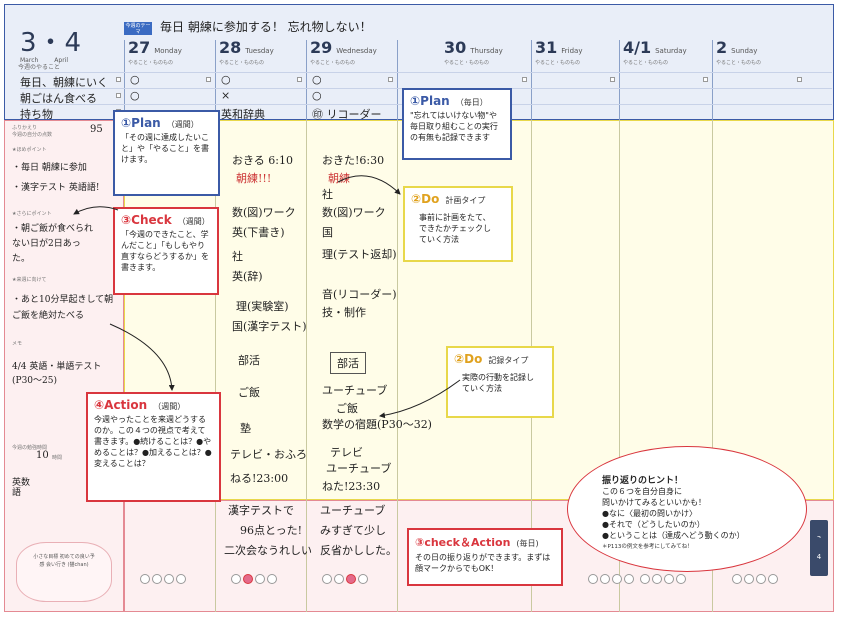 Image resolution: width=843 pixels, height=620 pixels. What do you see at coordinates (32, 214) in the screenshot?
I see `improve-label: ★さらにポイント` at bounding box center [32, 214].